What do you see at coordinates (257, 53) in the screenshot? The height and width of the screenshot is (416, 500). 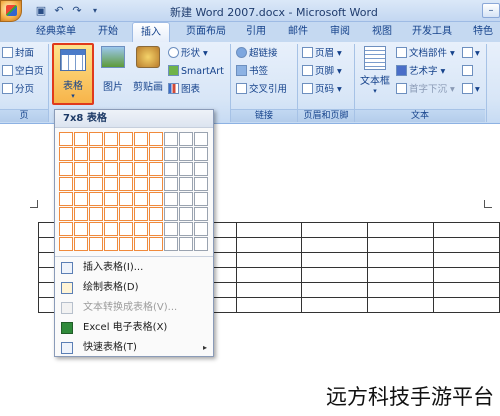 I see `hyperlink-button: 超链接` at bounding box center [257, 53].